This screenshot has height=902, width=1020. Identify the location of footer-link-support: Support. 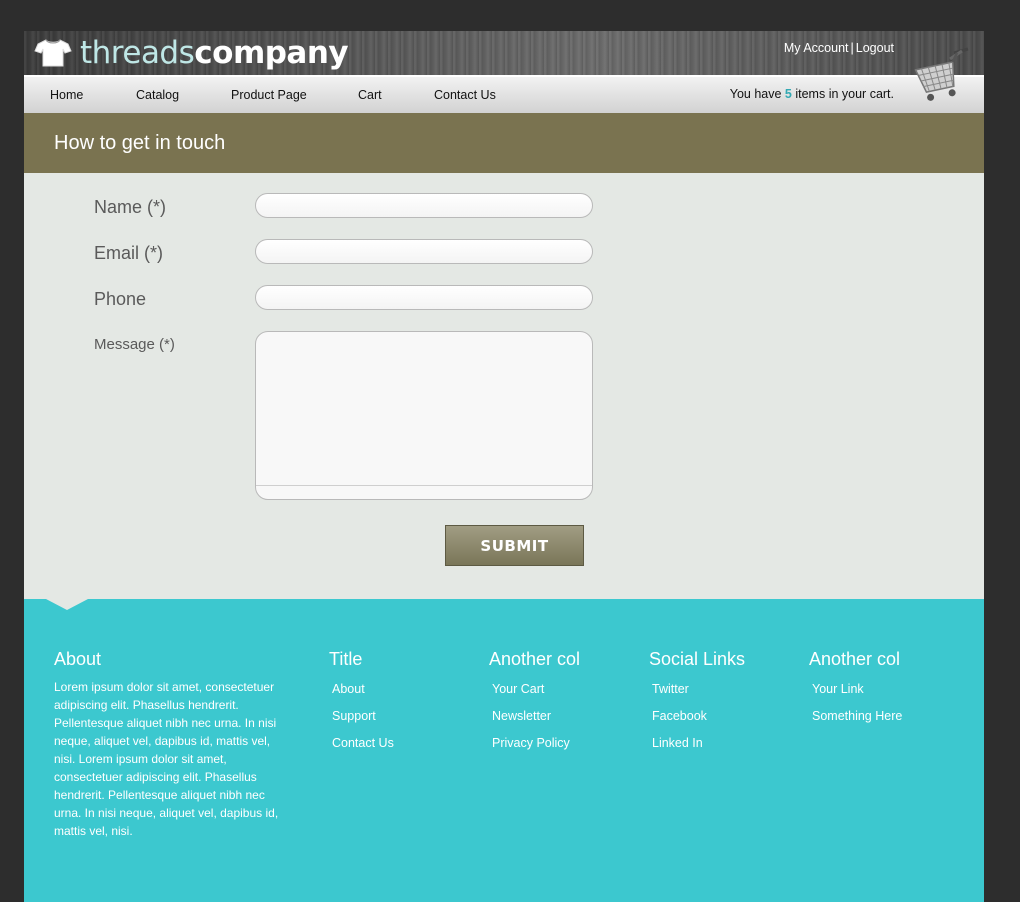
(363, 716).